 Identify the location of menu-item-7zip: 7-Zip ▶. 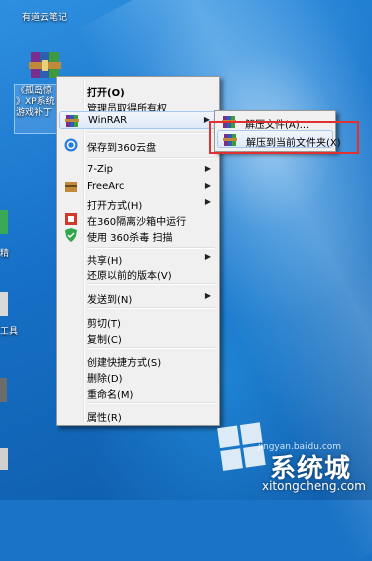
(138, 170).